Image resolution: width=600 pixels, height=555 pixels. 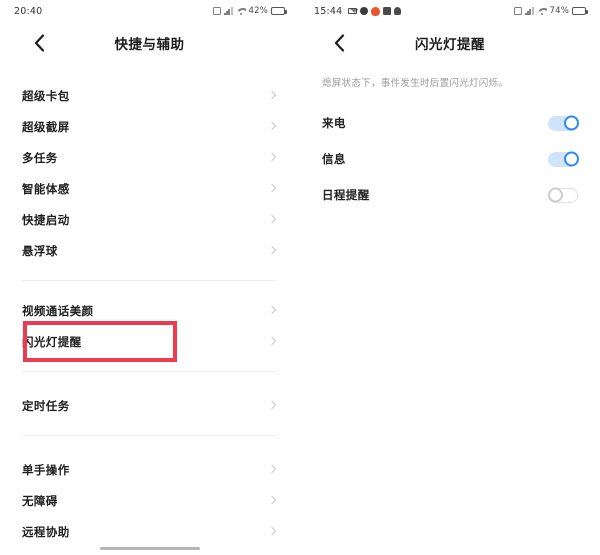 What do you see at coordinates (149, 469) in the screenshot?
I see `list-item-one-hand-mode: 单手操作` at bounding box center [149, 469].